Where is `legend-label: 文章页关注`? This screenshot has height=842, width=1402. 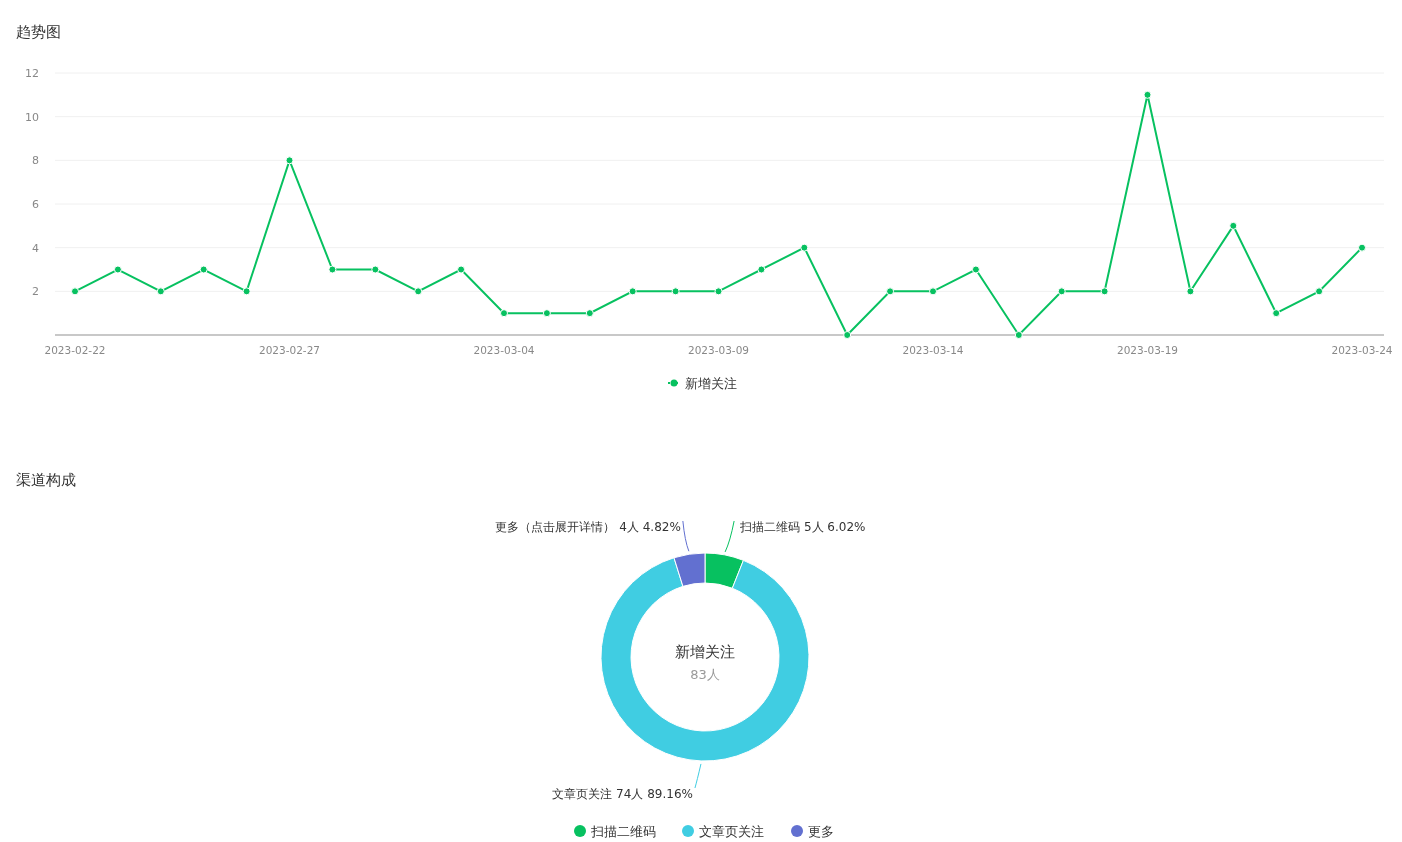 legend-label: 文章页关注 is located at coordinates (731, 831).